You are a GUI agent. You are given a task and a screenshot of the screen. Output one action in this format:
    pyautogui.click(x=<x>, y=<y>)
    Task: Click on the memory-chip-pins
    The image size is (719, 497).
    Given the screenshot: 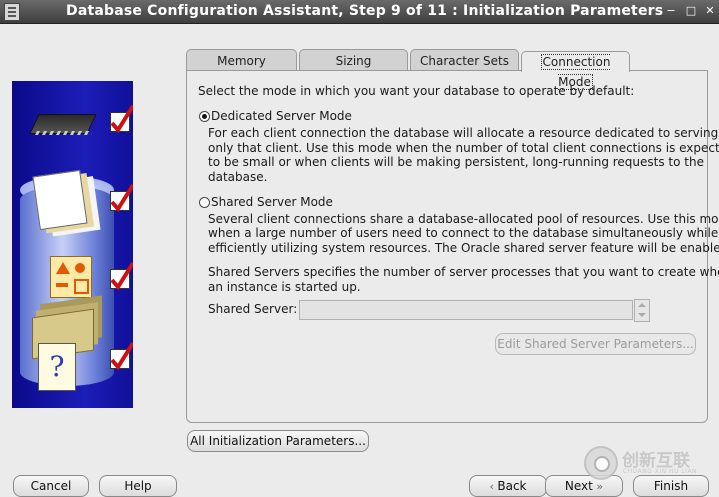 What is the action you would take?
    pyautogui.click(x=64, y=133)
    